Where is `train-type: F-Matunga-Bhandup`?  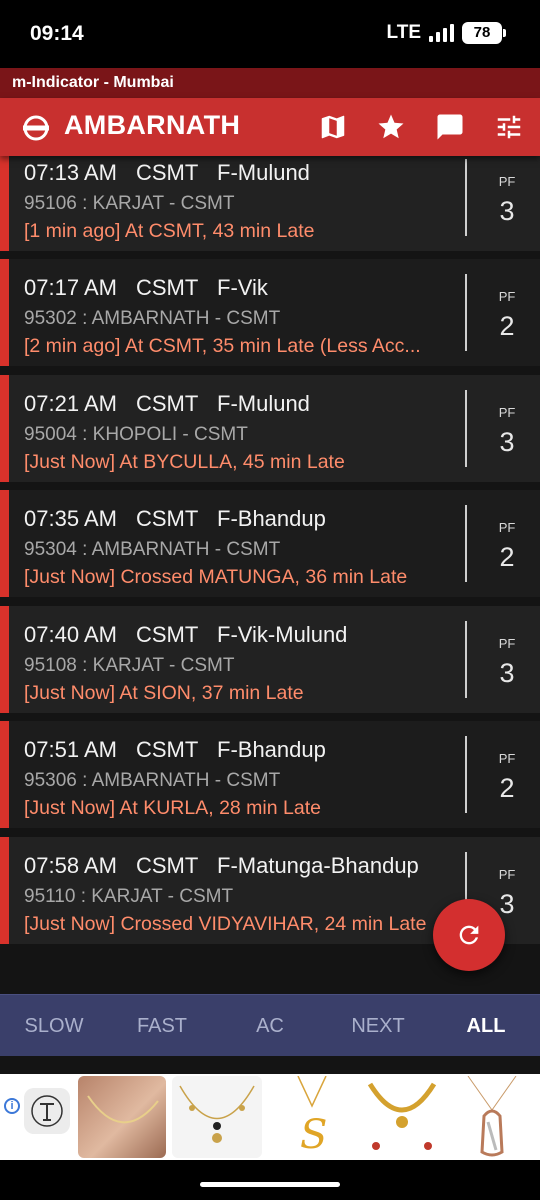 train-type: F-Matunga-Bhandup is located at coordinates (318, 865).